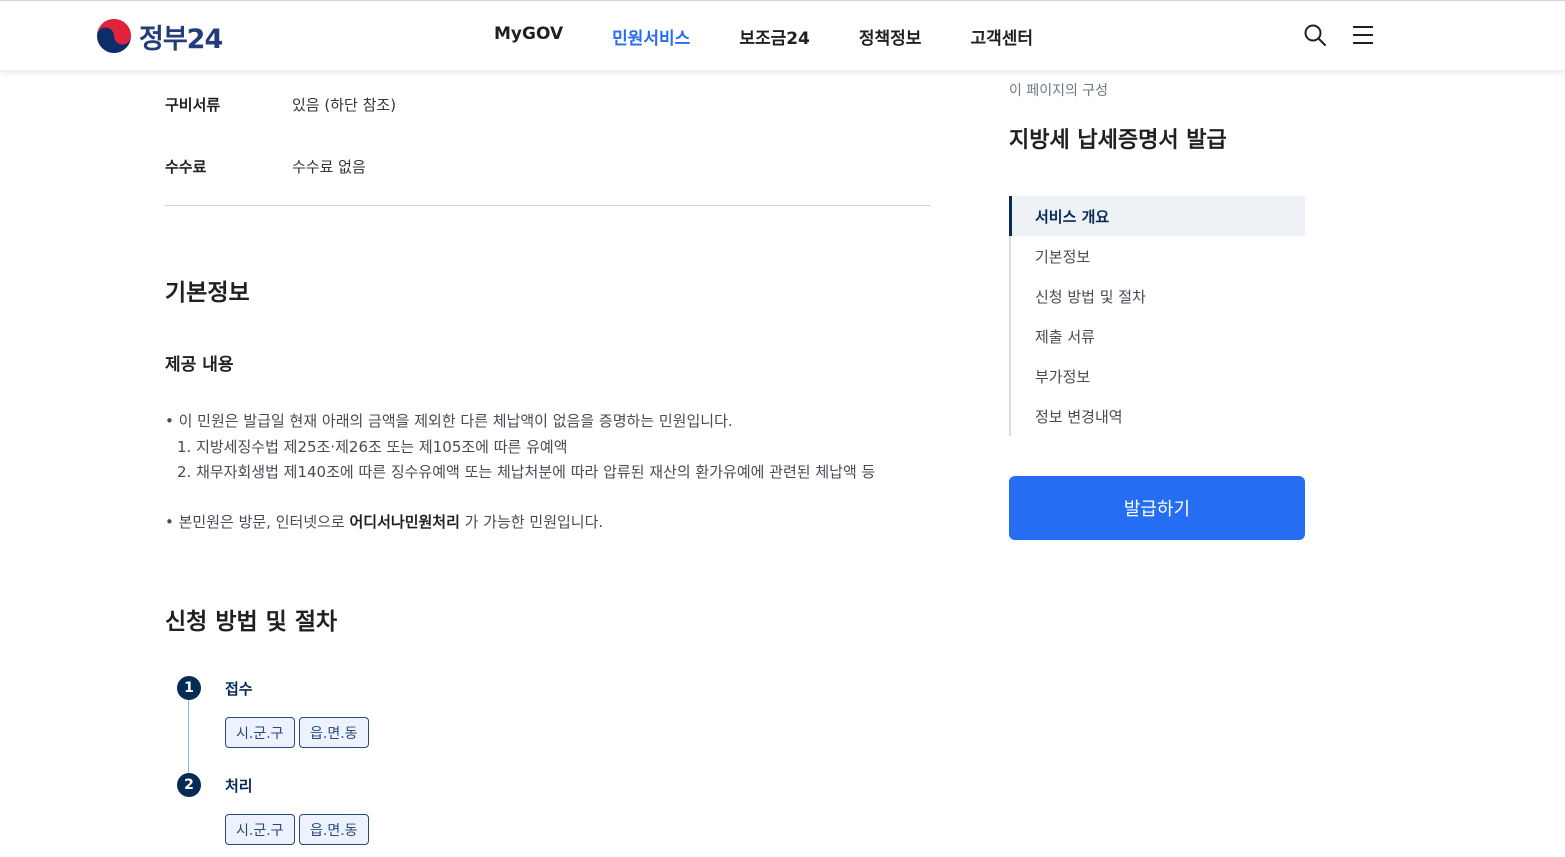 The width and height of the screenshot is (1565, 857). I want to click on nav-mygov: MyGOV, so click(528, 36).